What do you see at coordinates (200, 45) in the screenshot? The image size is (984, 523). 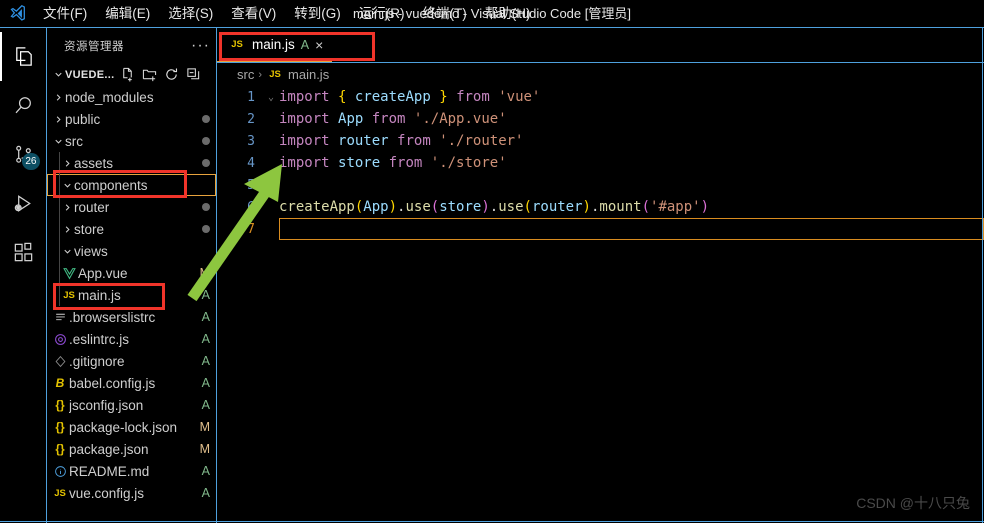 I see `sidebar-more-actions-button: ···` at bounding box center [200, 45].